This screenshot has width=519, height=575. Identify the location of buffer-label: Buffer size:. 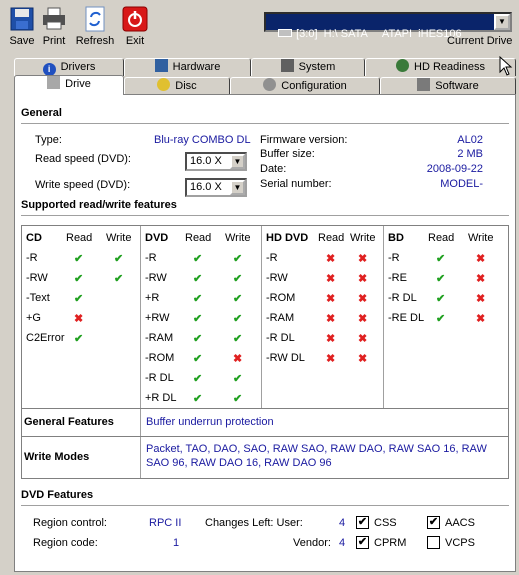
(287, 154).